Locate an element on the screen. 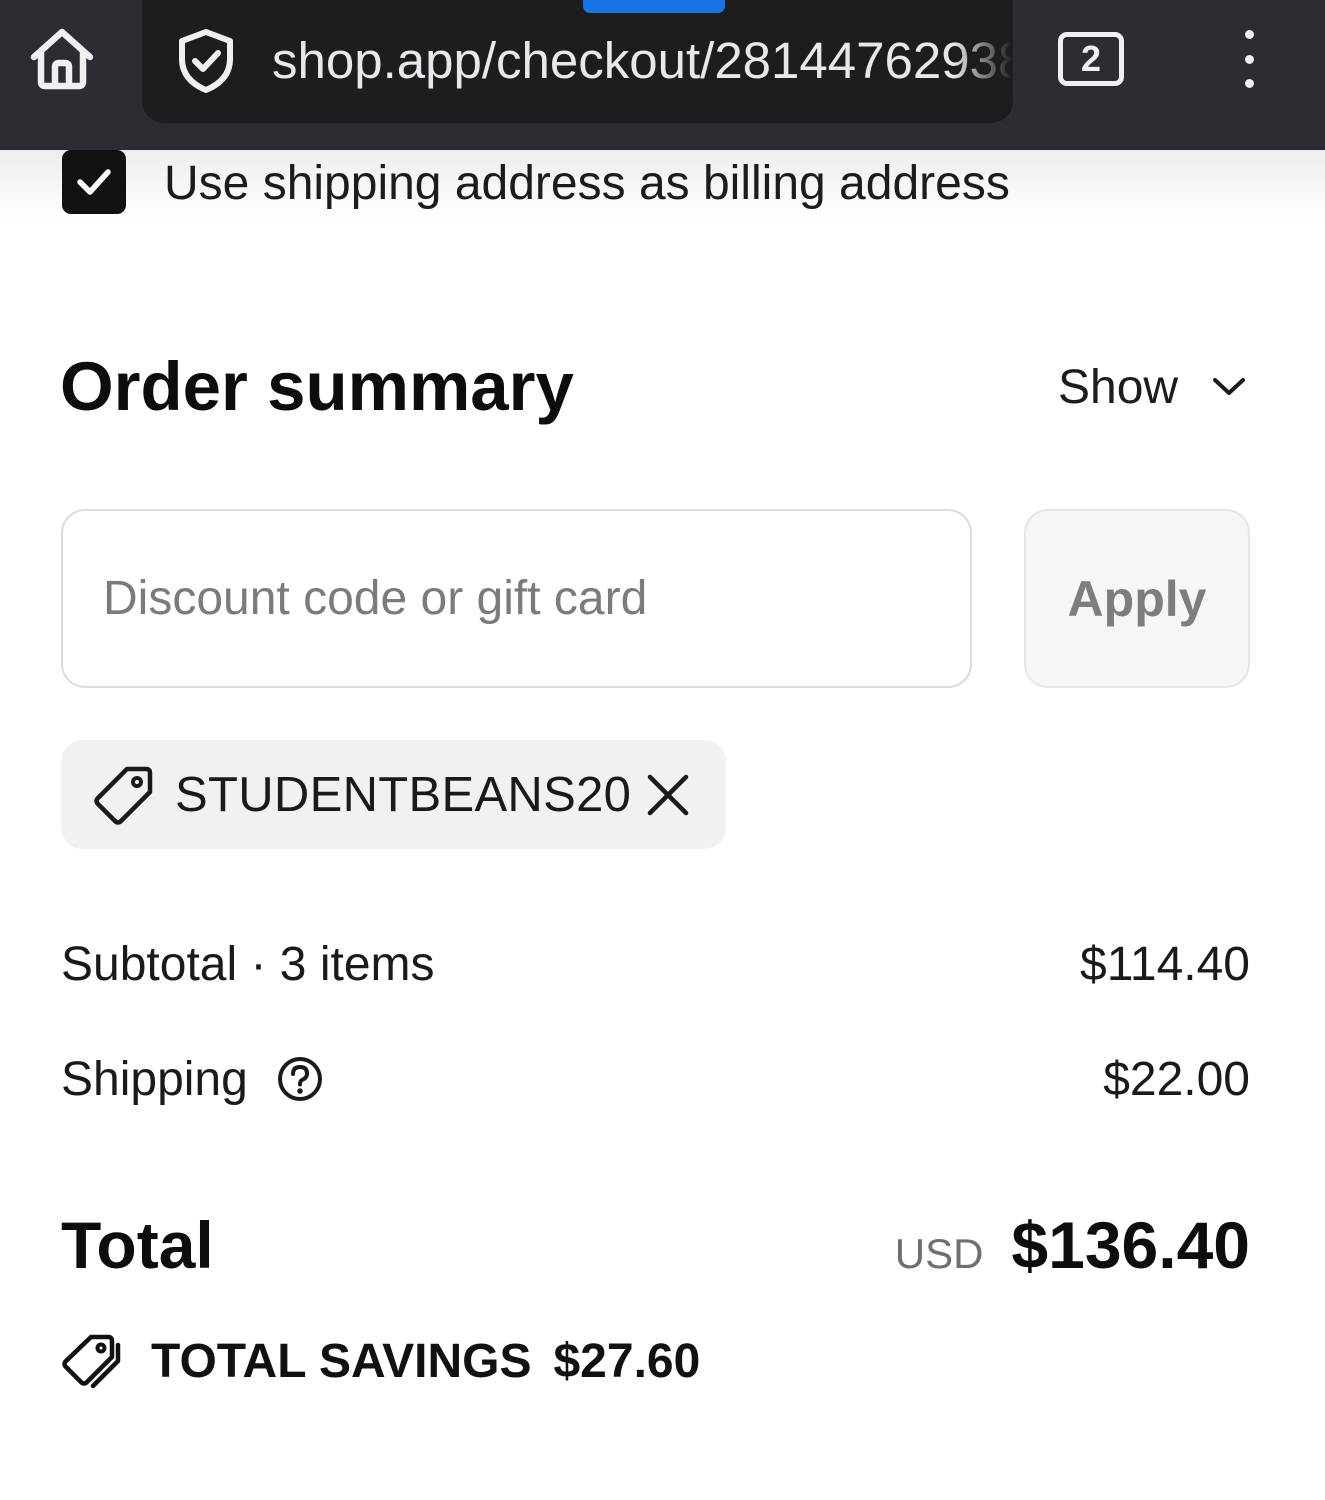 Image resolution: width=1325 pixels, height=1500 pixels. subtotal-value: $114.40 is located at coordinates (1165, 964).